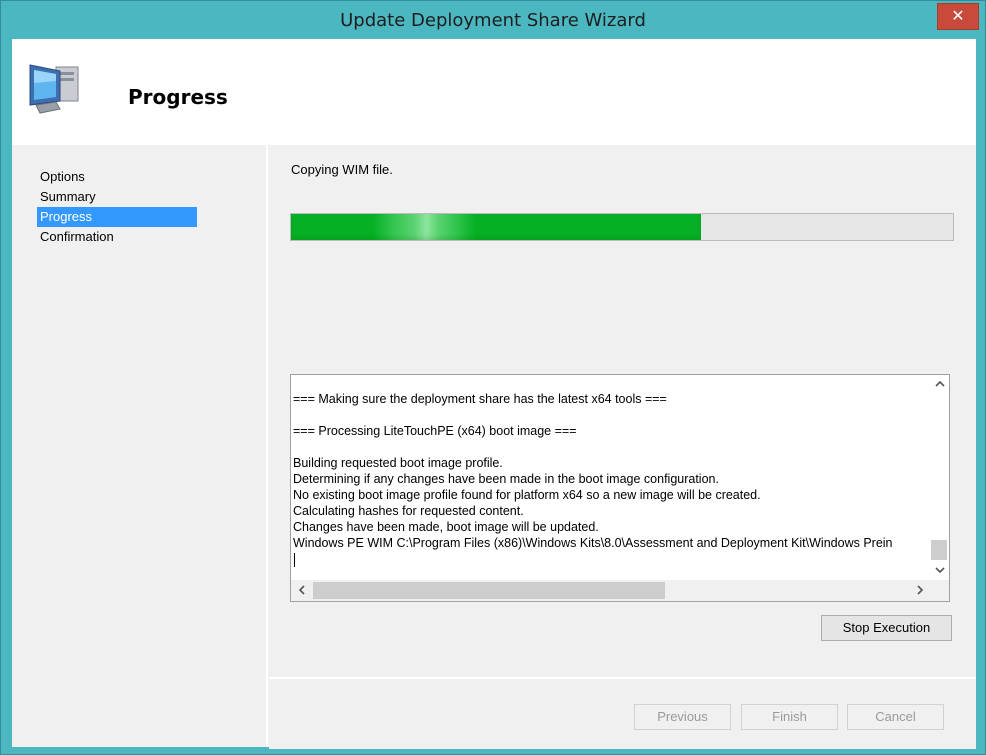  What do you see at coordinates (178, 97) in the screenshot?
I see `page-title: Progress` at bounding box center [178, 97].